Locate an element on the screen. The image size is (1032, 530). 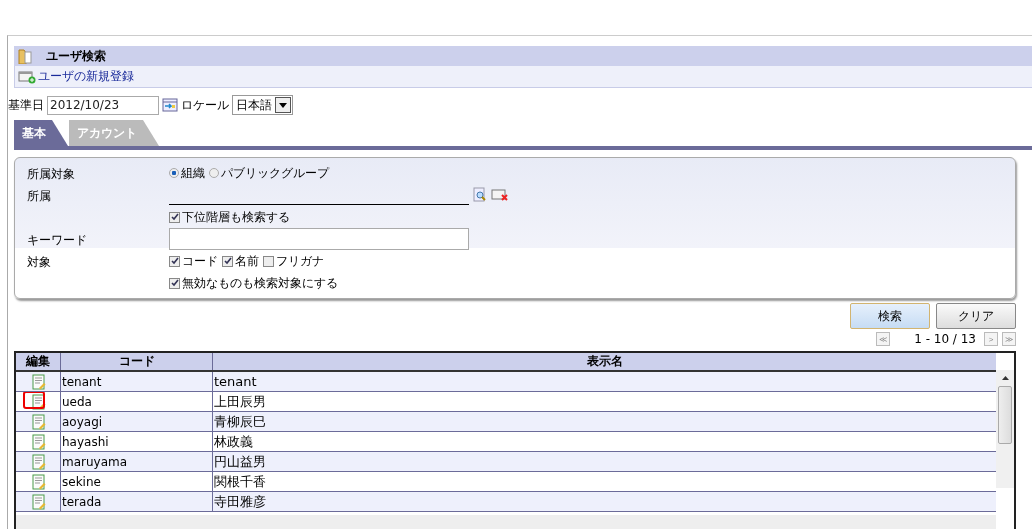
clear-button: クリア is located at coordinates (976, 316).